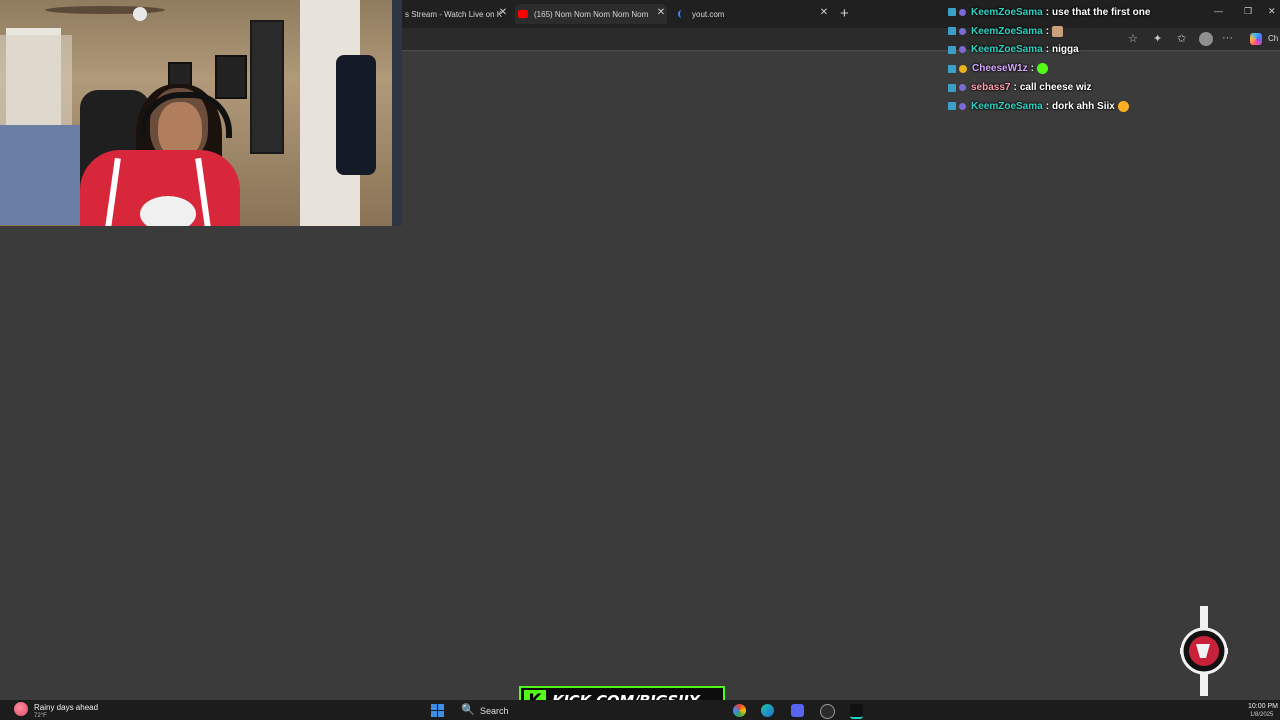  Describe the element at coordinates (1055, 88) in the screenshot. I see `chat-text: call cheese wiz` at that location.